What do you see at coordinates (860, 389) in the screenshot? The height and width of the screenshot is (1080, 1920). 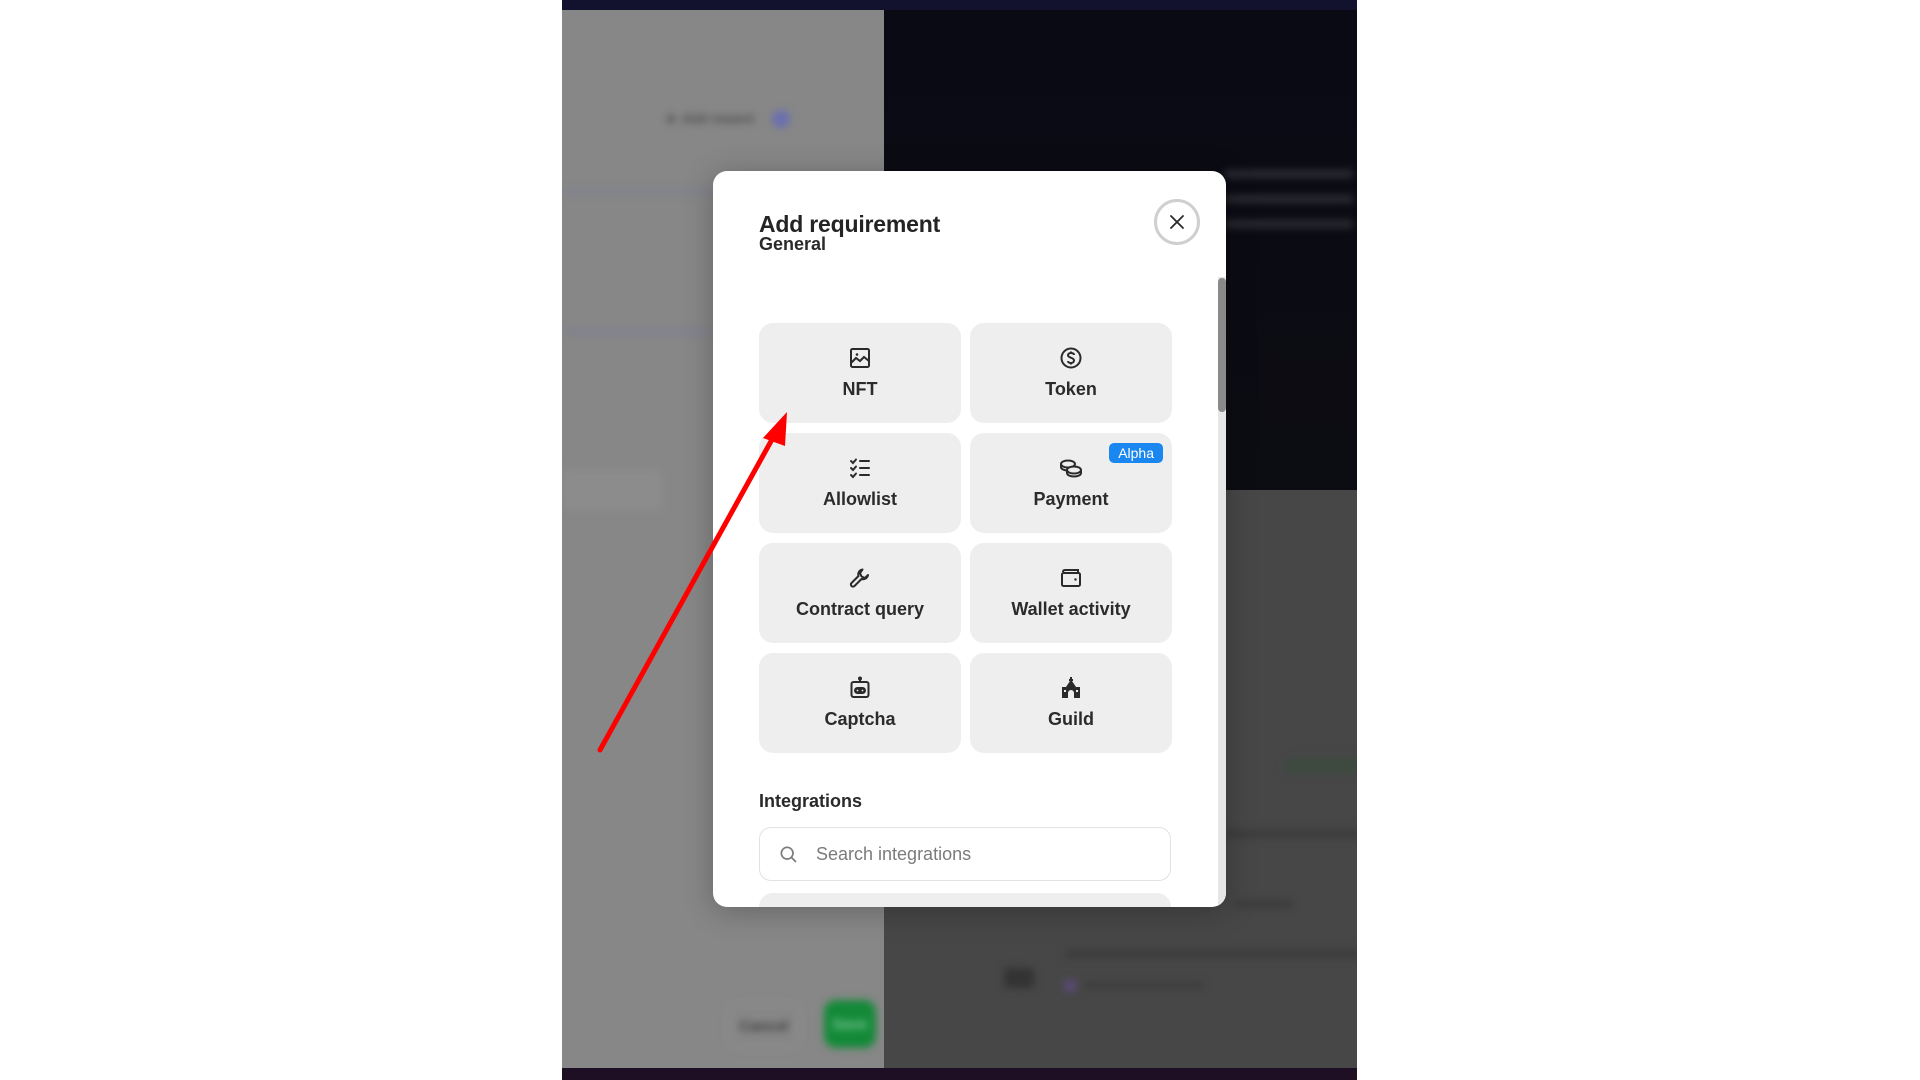 I see `tile-label: NFT` at bounding box center [860, 389].